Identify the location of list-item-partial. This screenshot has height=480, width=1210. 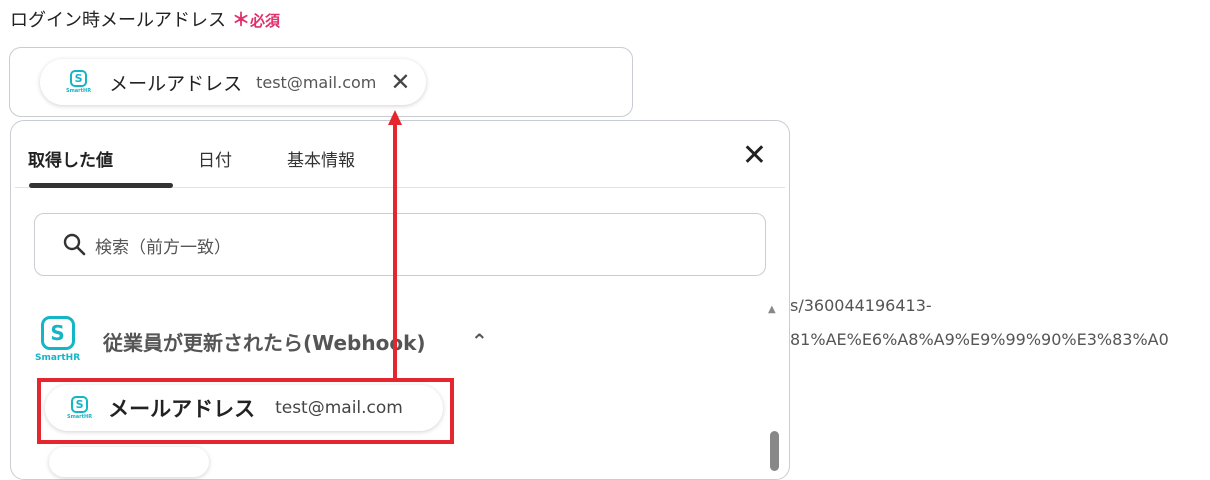
(129, 462).